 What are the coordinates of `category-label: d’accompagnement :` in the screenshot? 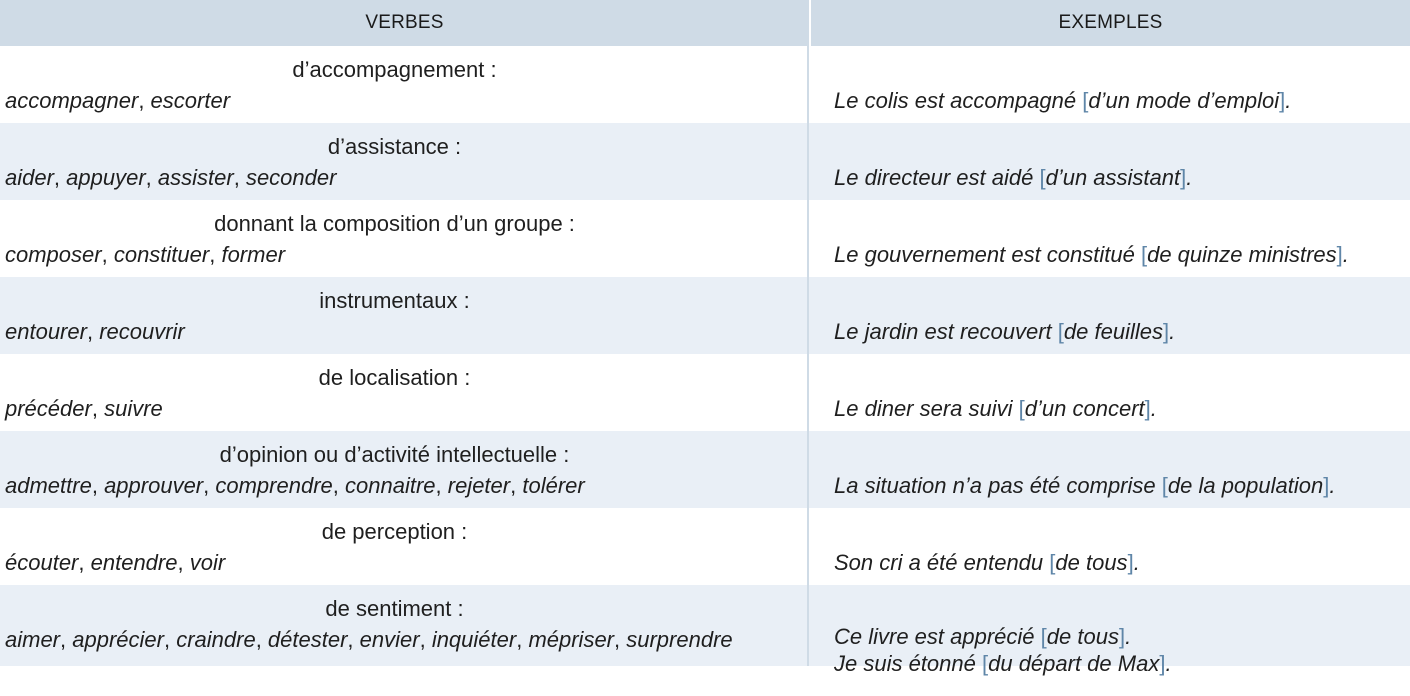 It's located at (394, 69).